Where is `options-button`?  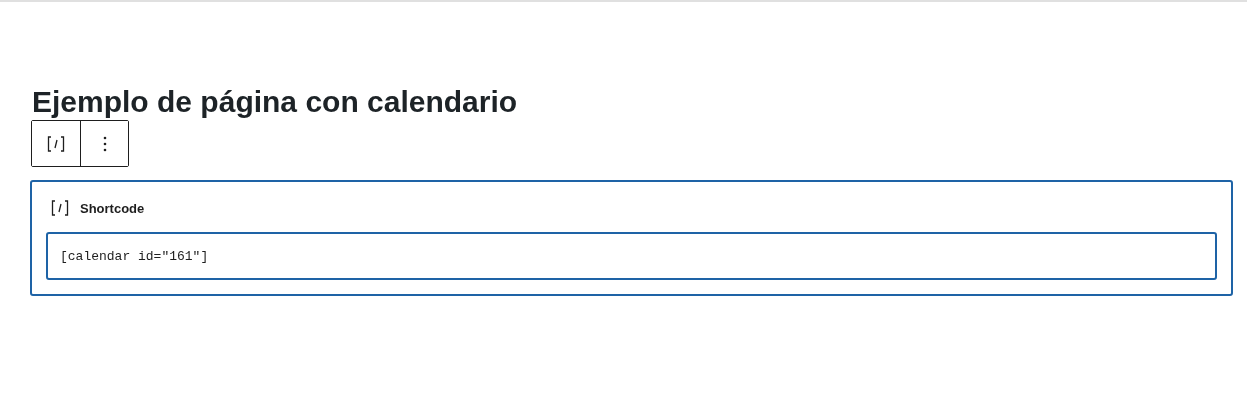 options-button is located at coordinates (104, 143).